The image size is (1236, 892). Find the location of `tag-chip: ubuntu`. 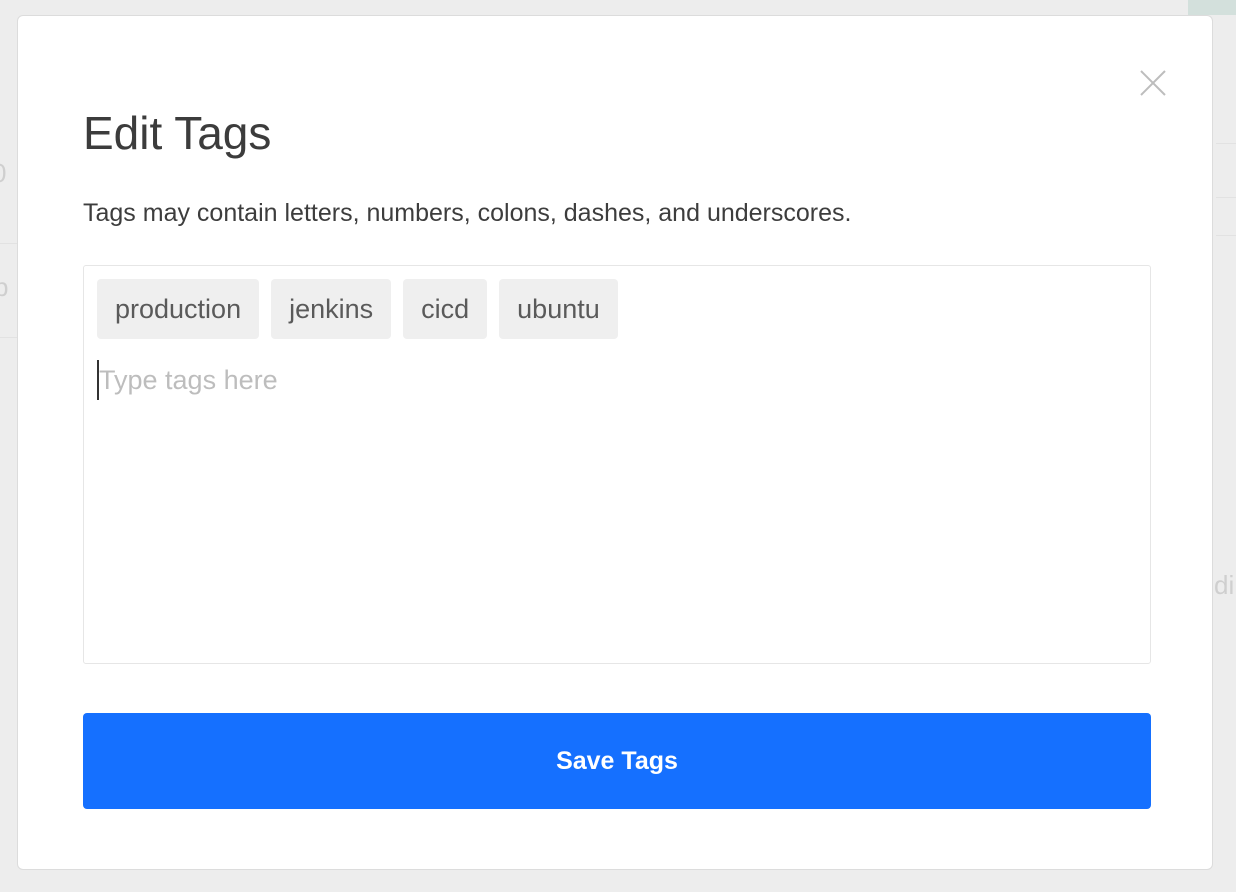

tag-chip: ubuntu is located at coordinates (558, 309).